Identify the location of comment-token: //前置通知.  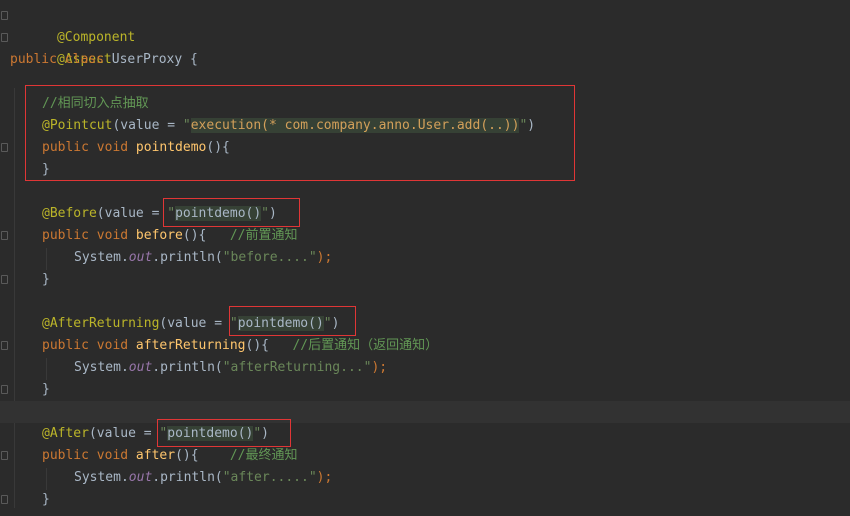
(263, 235).